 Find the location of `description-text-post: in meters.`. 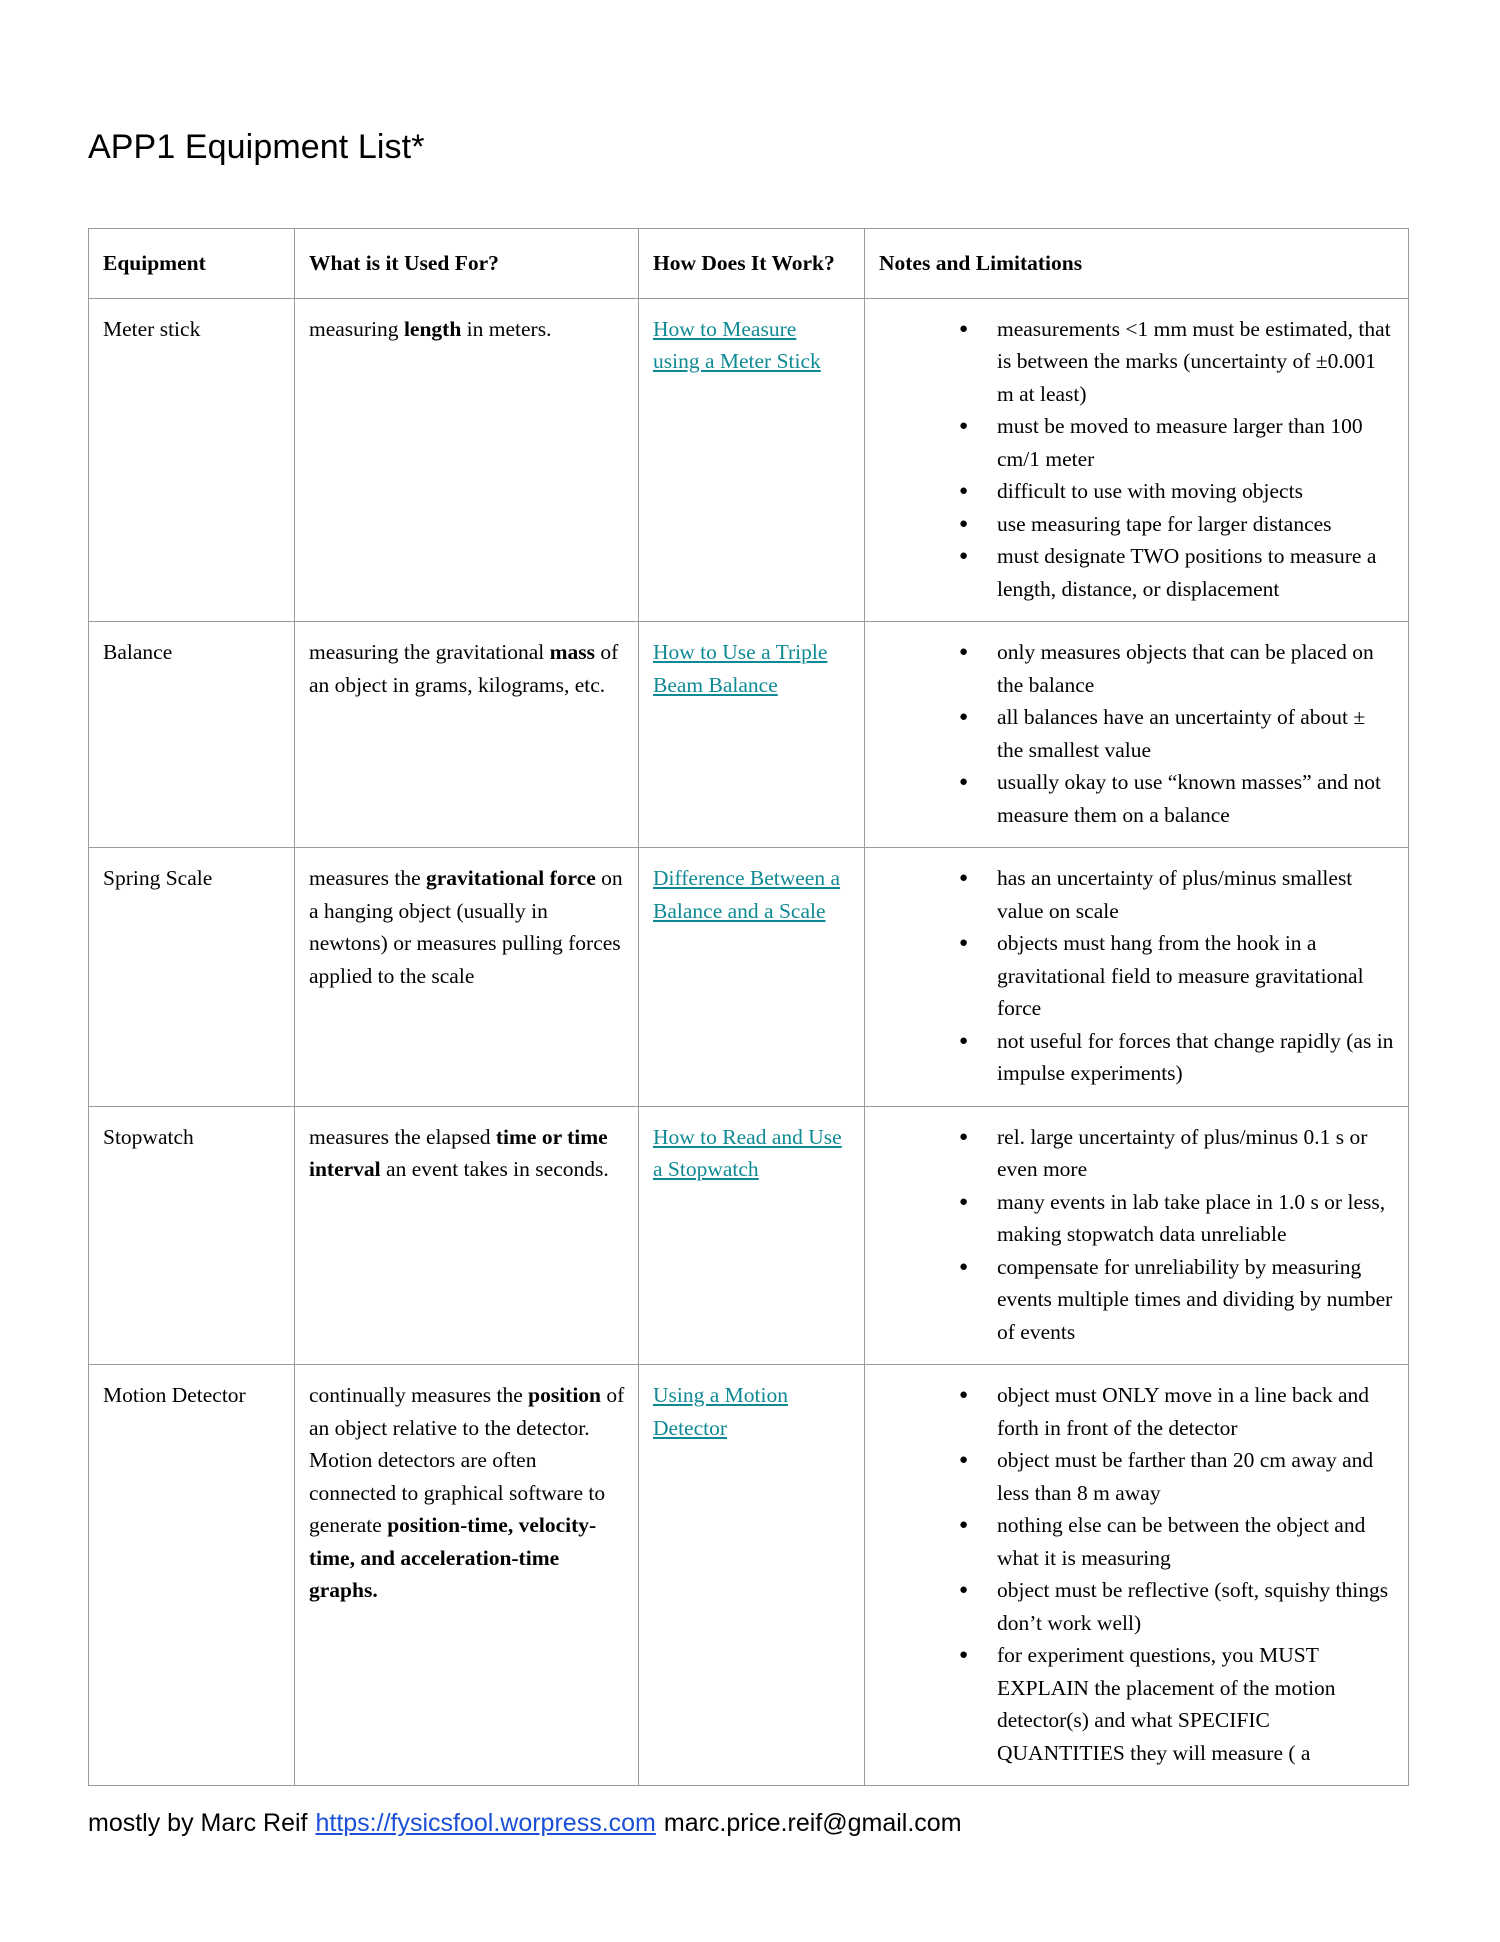

description-text-post: in meters. is located at coordinates (506, 328).